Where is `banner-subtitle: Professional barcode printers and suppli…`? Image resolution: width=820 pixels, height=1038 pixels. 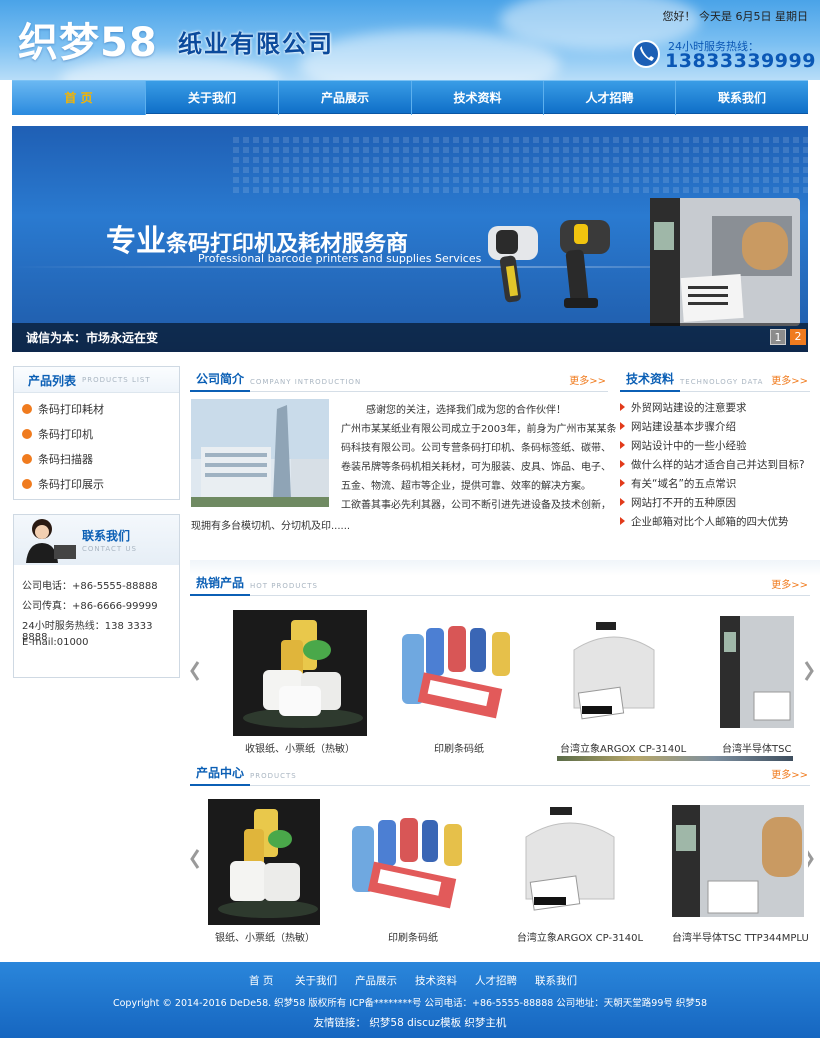
banner-subtitle: Professional barcode printers and suppli… is located at coordinates (340, 258).